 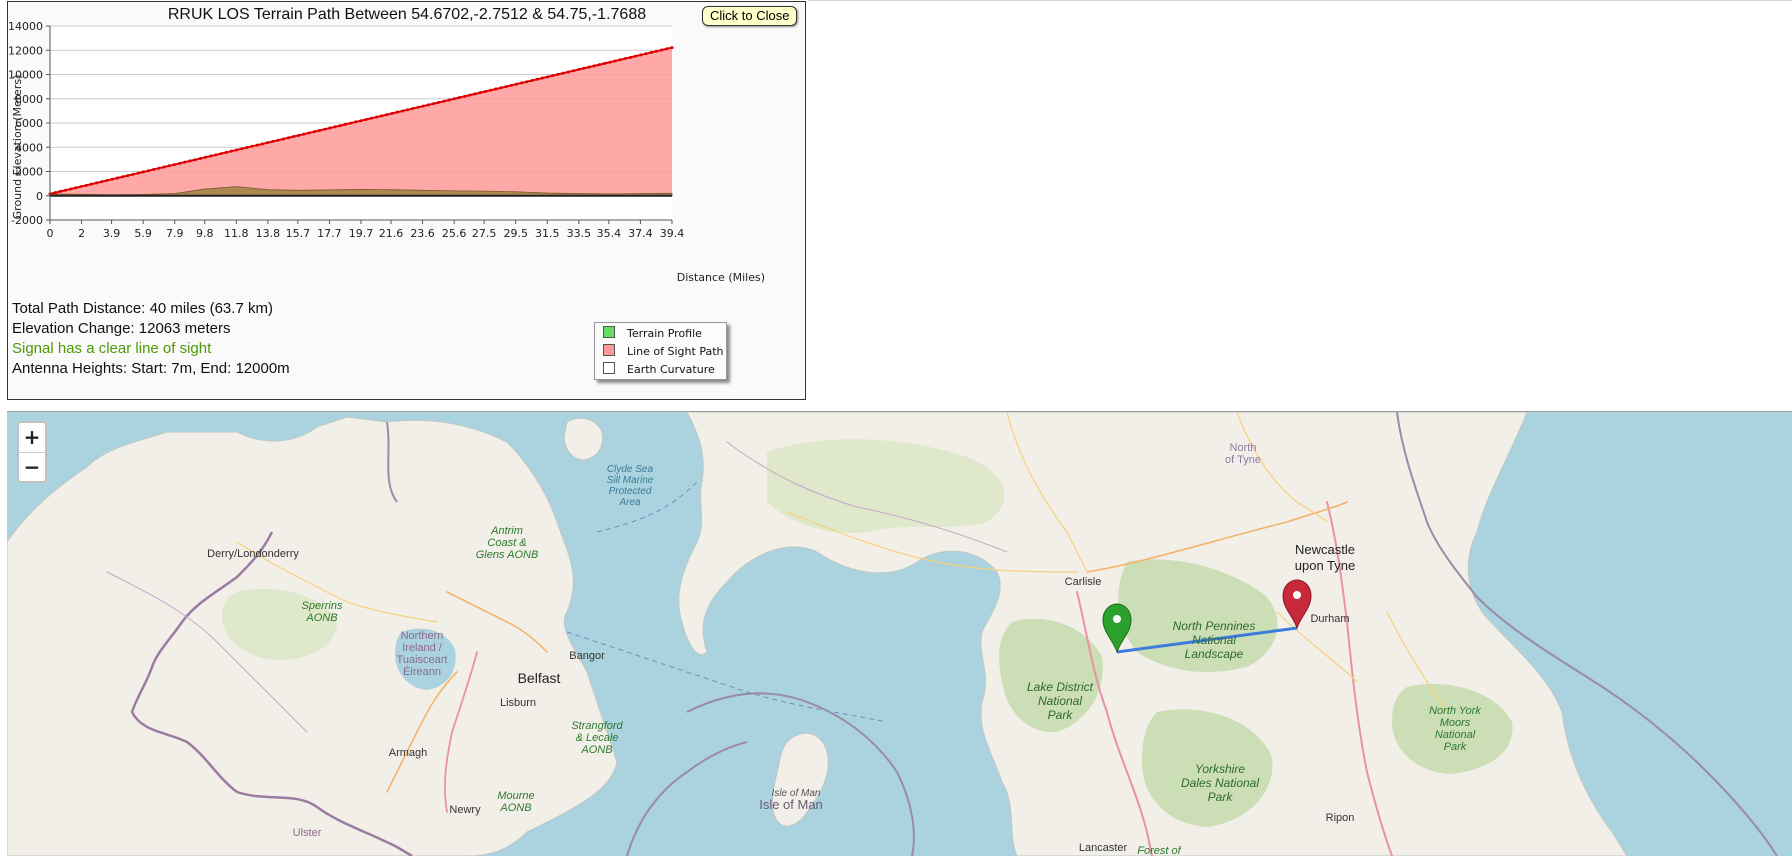 What do you see at coordinates (1300, 0) in the screenshot?
I see `page-top-border` at bounding box center [1300, 0].